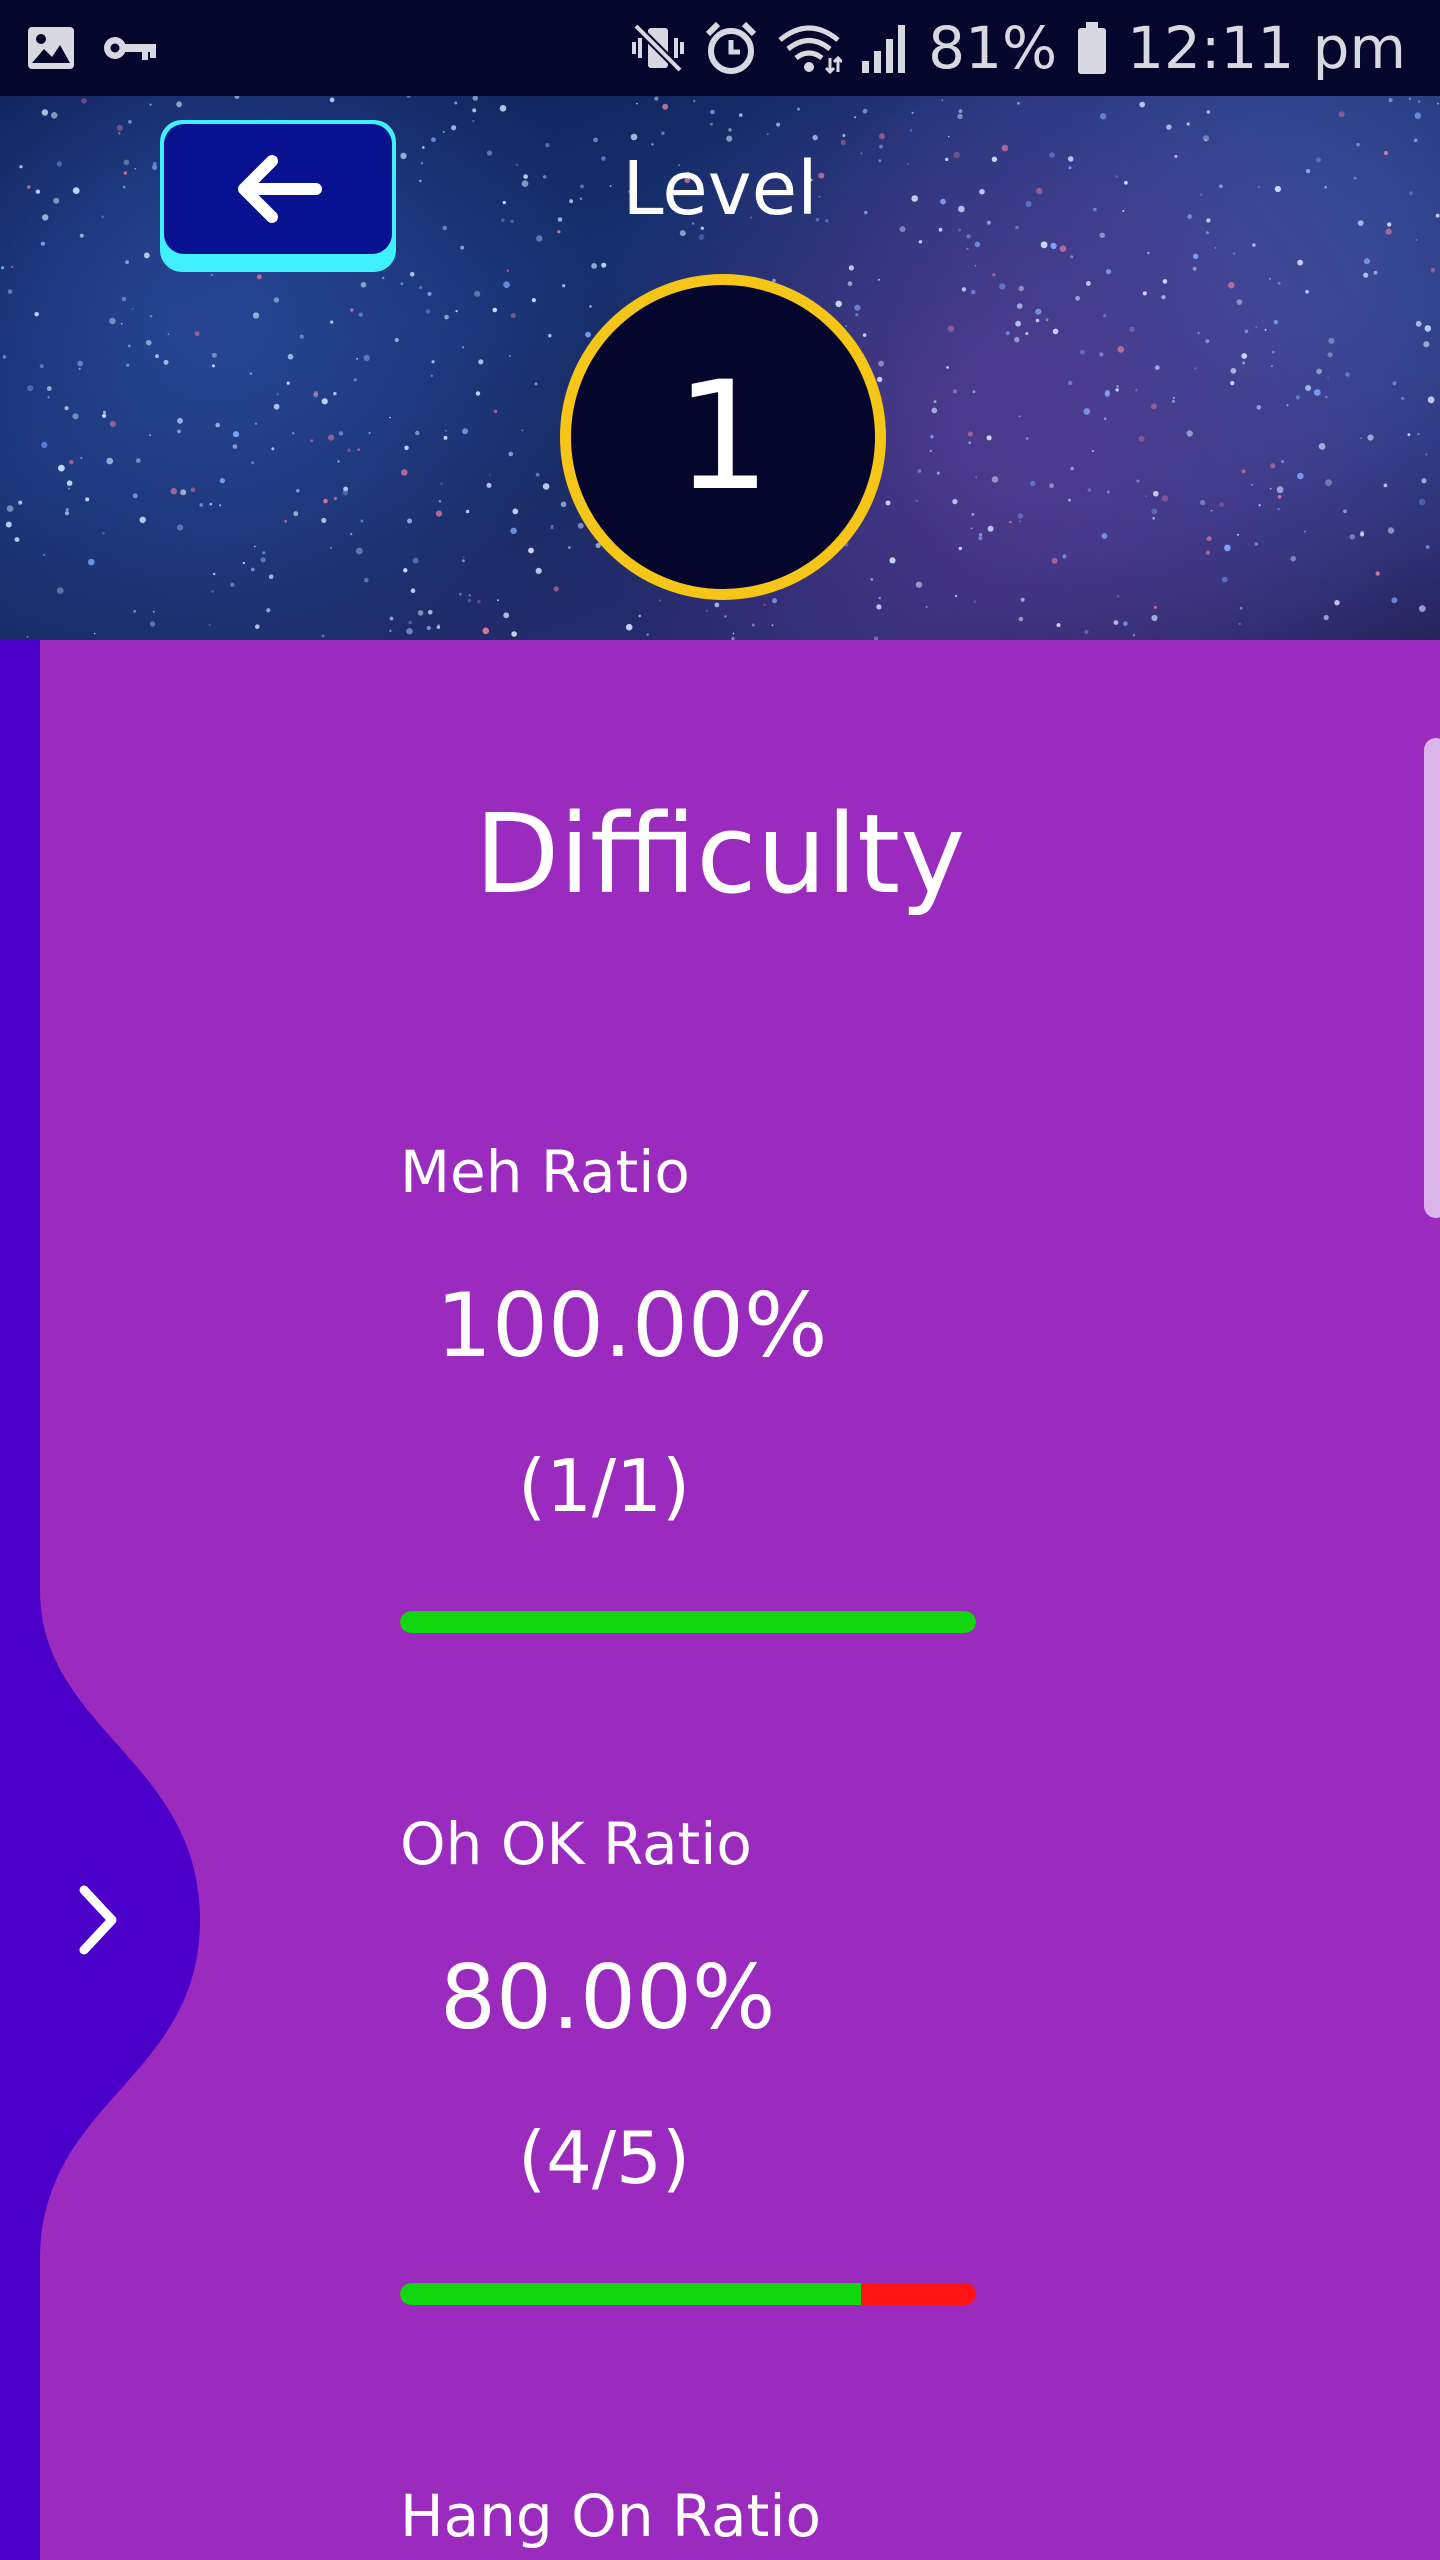 This screenshot has width=1440, height=2560. I want to click on hang-on-ratio-label: Hang On Ratio, so click(610, 2516).